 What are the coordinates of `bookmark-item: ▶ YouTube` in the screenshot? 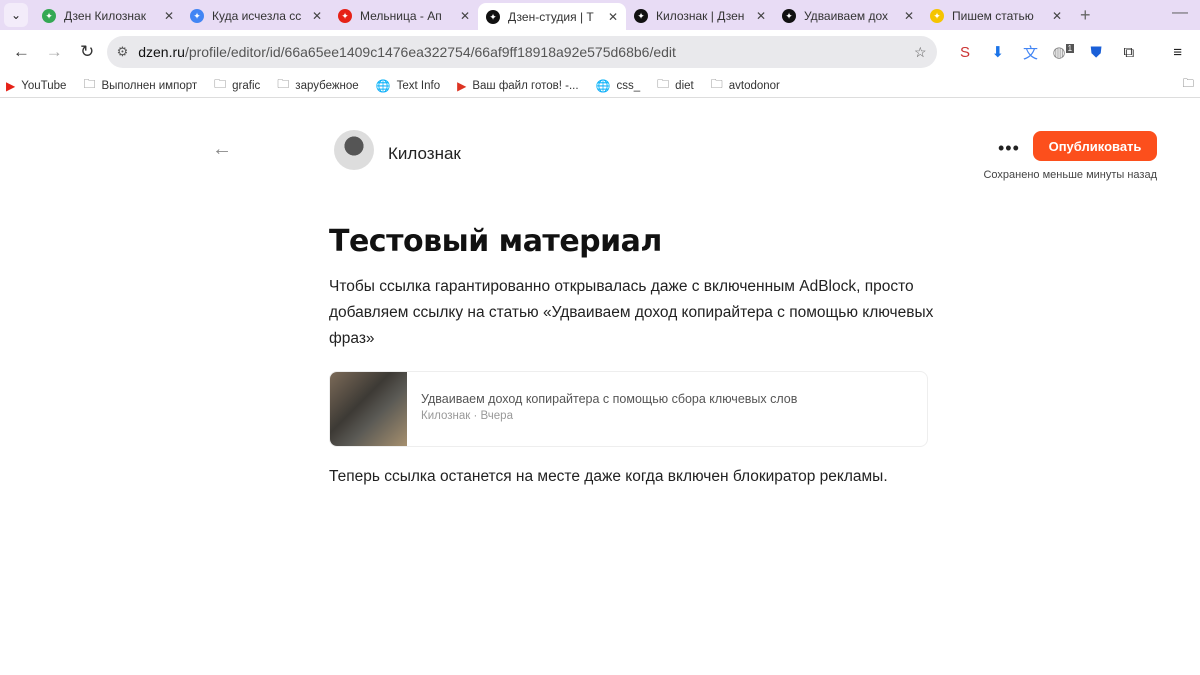 It's located at (36, 85).